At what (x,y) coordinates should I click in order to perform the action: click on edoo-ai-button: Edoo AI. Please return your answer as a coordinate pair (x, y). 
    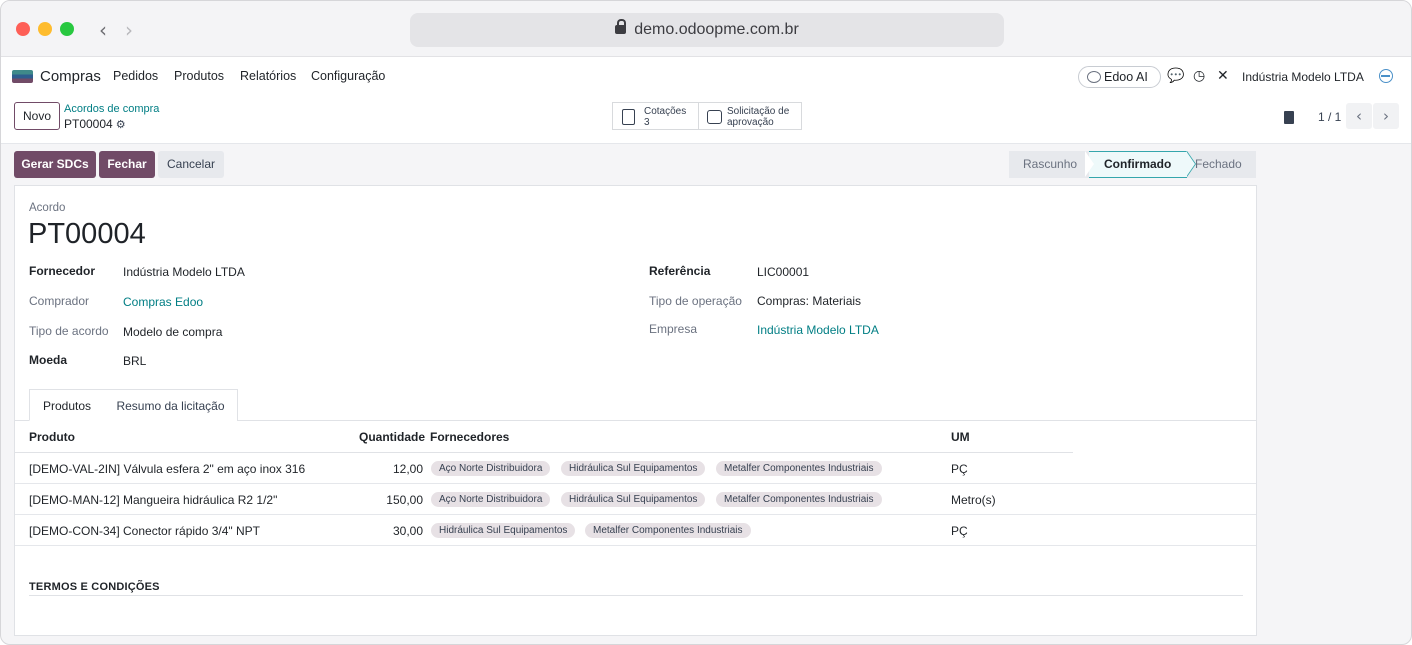
    Looking at the image, I should click on (1119, 77).